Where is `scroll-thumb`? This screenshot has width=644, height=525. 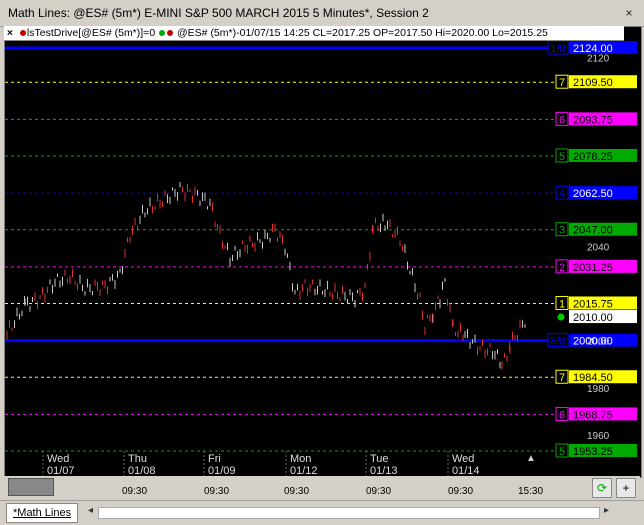 scroll-thumb is located at coordinates (31, 487).